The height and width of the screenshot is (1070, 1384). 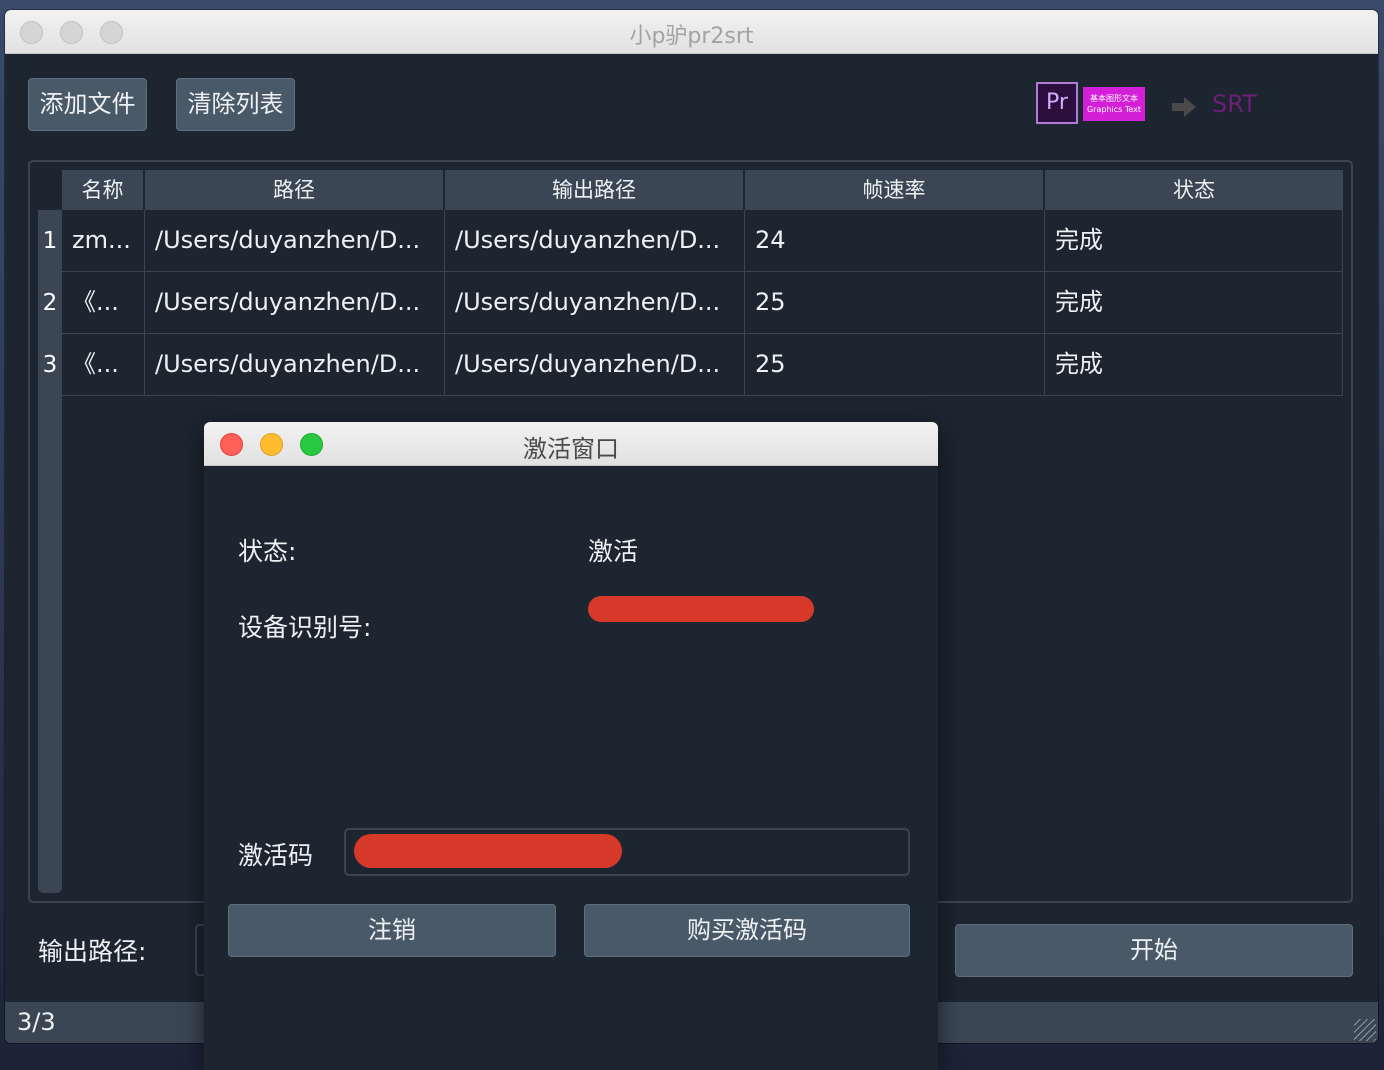 I want to click on activation-status-label: 状态:, so click(x=267, y=551).